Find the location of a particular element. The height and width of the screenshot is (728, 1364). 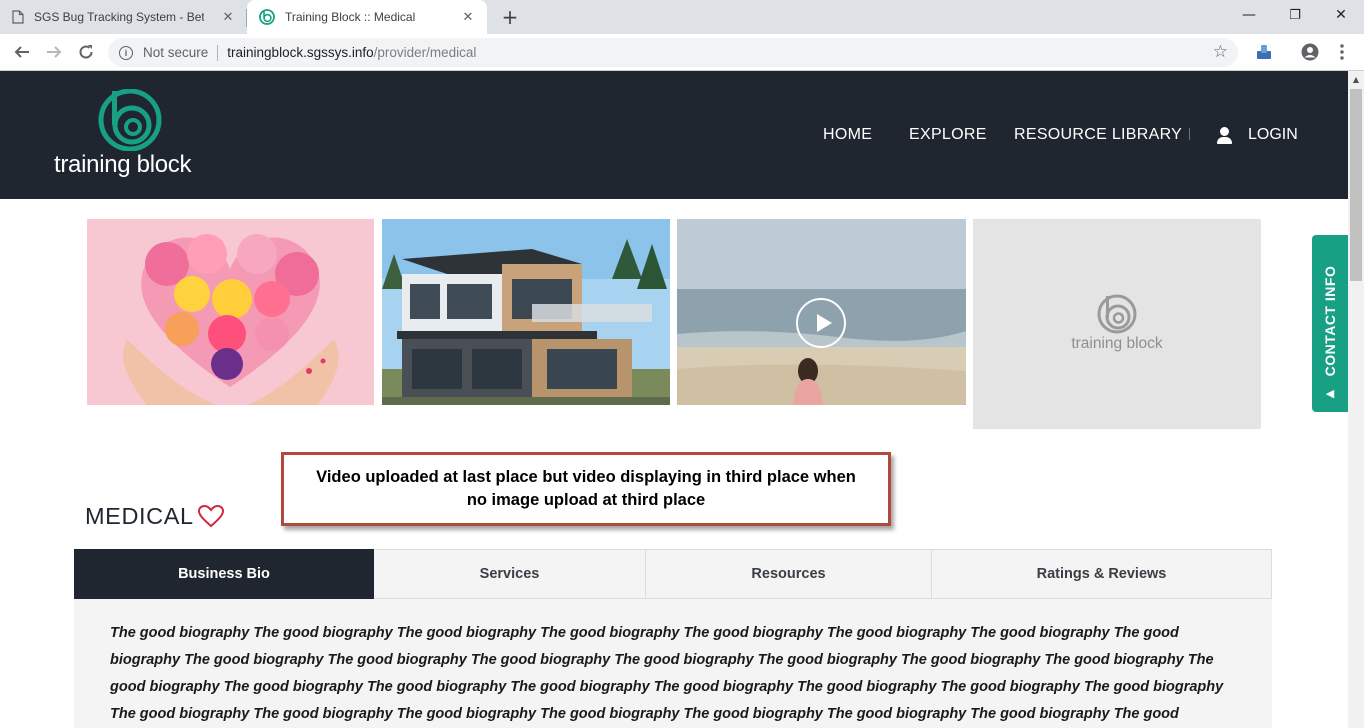

browser-tab-training-block: Training Block :: Medical ✕ is located at coordinates (367, 17).